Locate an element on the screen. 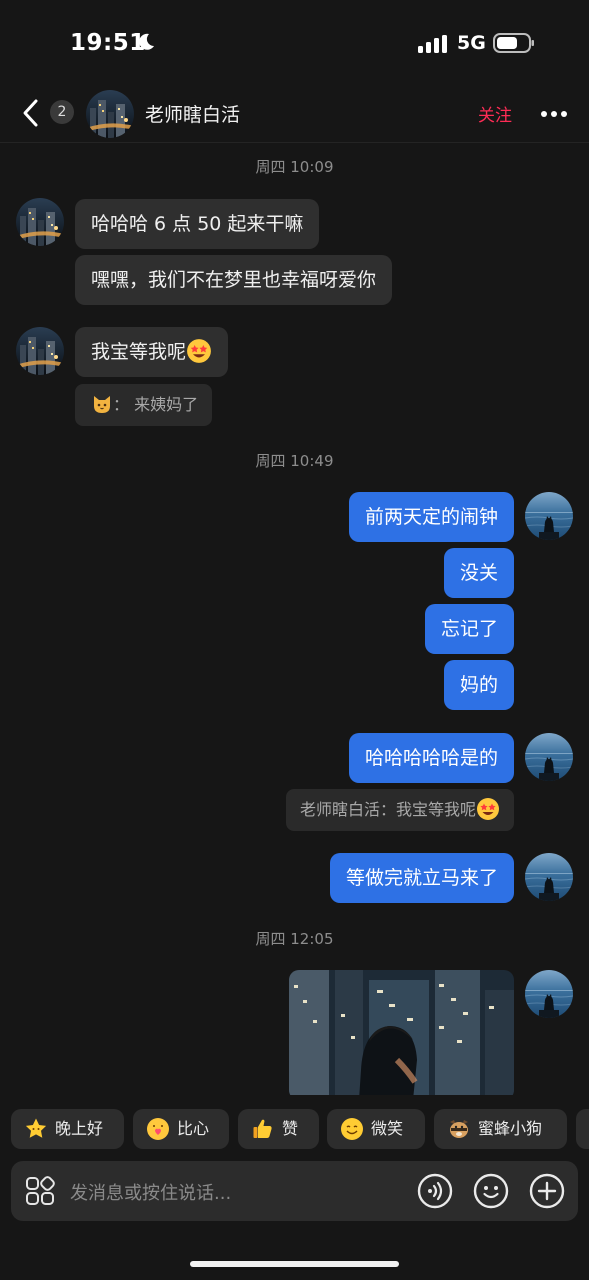  voice-icon is located at coordinates (435, 1191).